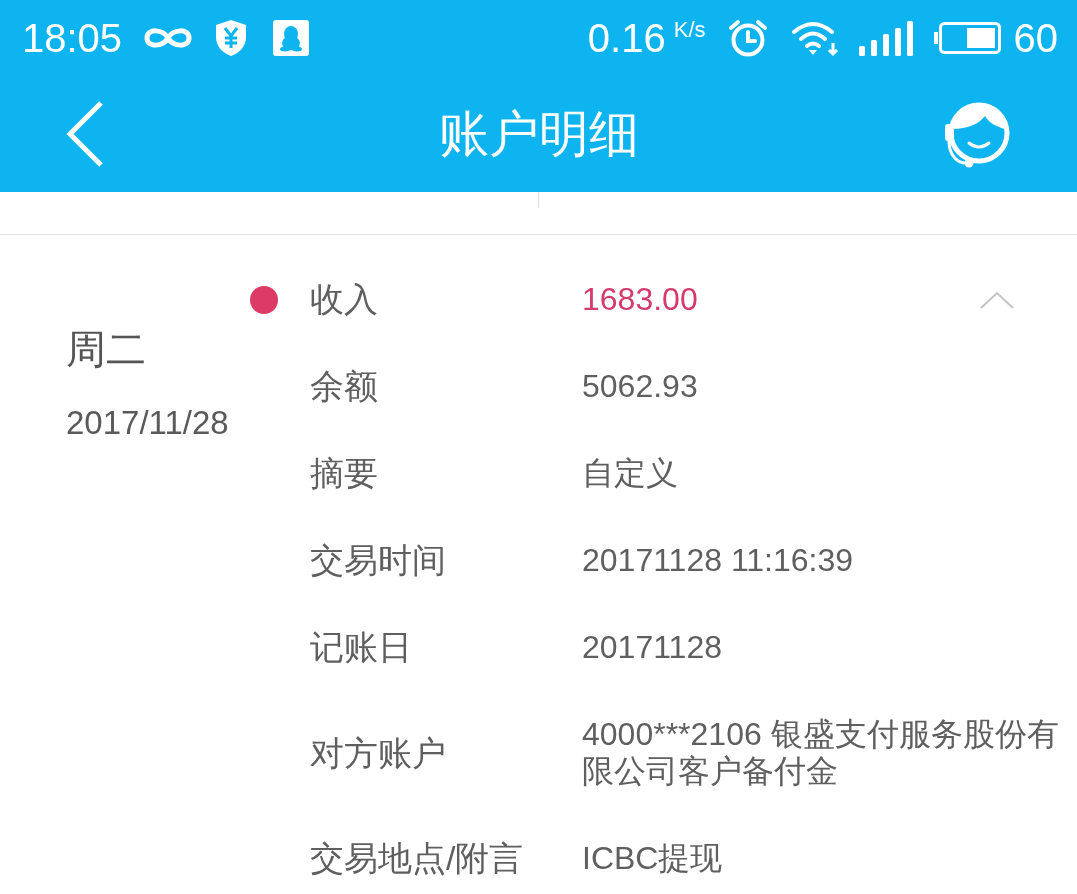 This screenshot has width=1077, height=894. What do you see at coordinates (344, 299) in the screenshot?
I see `detail-label: 收入` at bounding box center [344, 299].